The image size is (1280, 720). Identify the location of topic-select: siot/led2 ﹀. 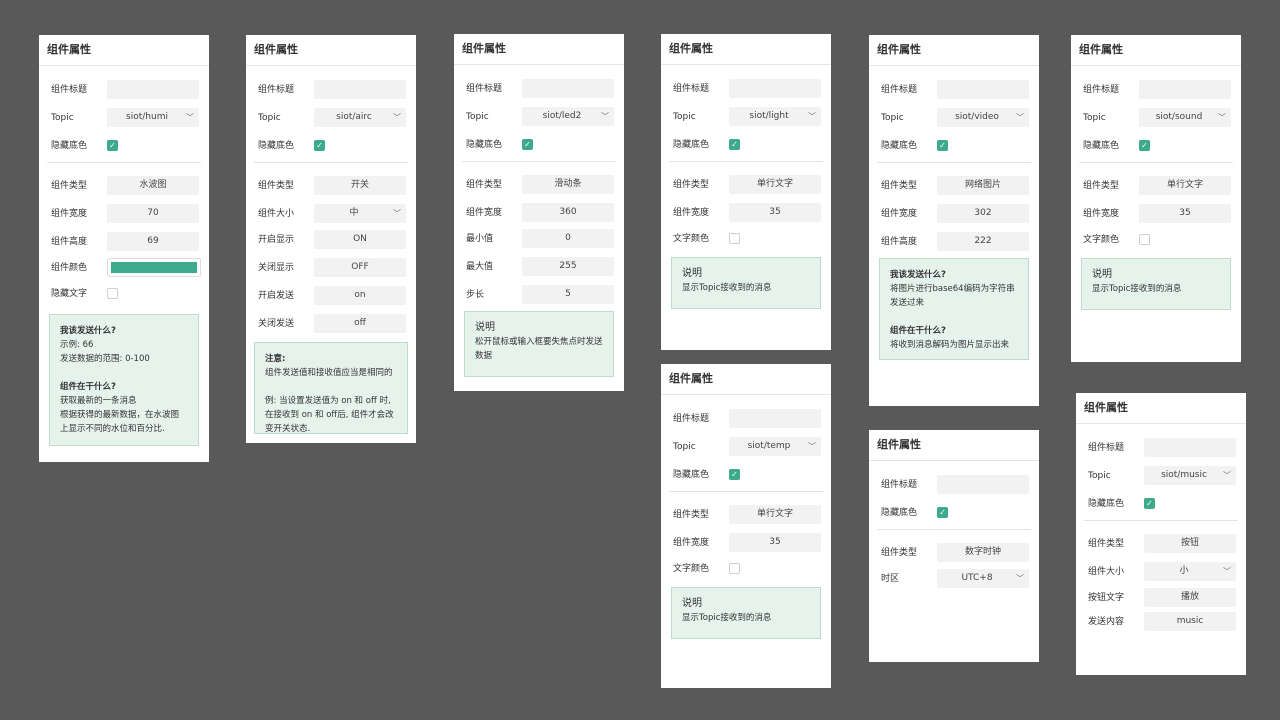
(568, 116).